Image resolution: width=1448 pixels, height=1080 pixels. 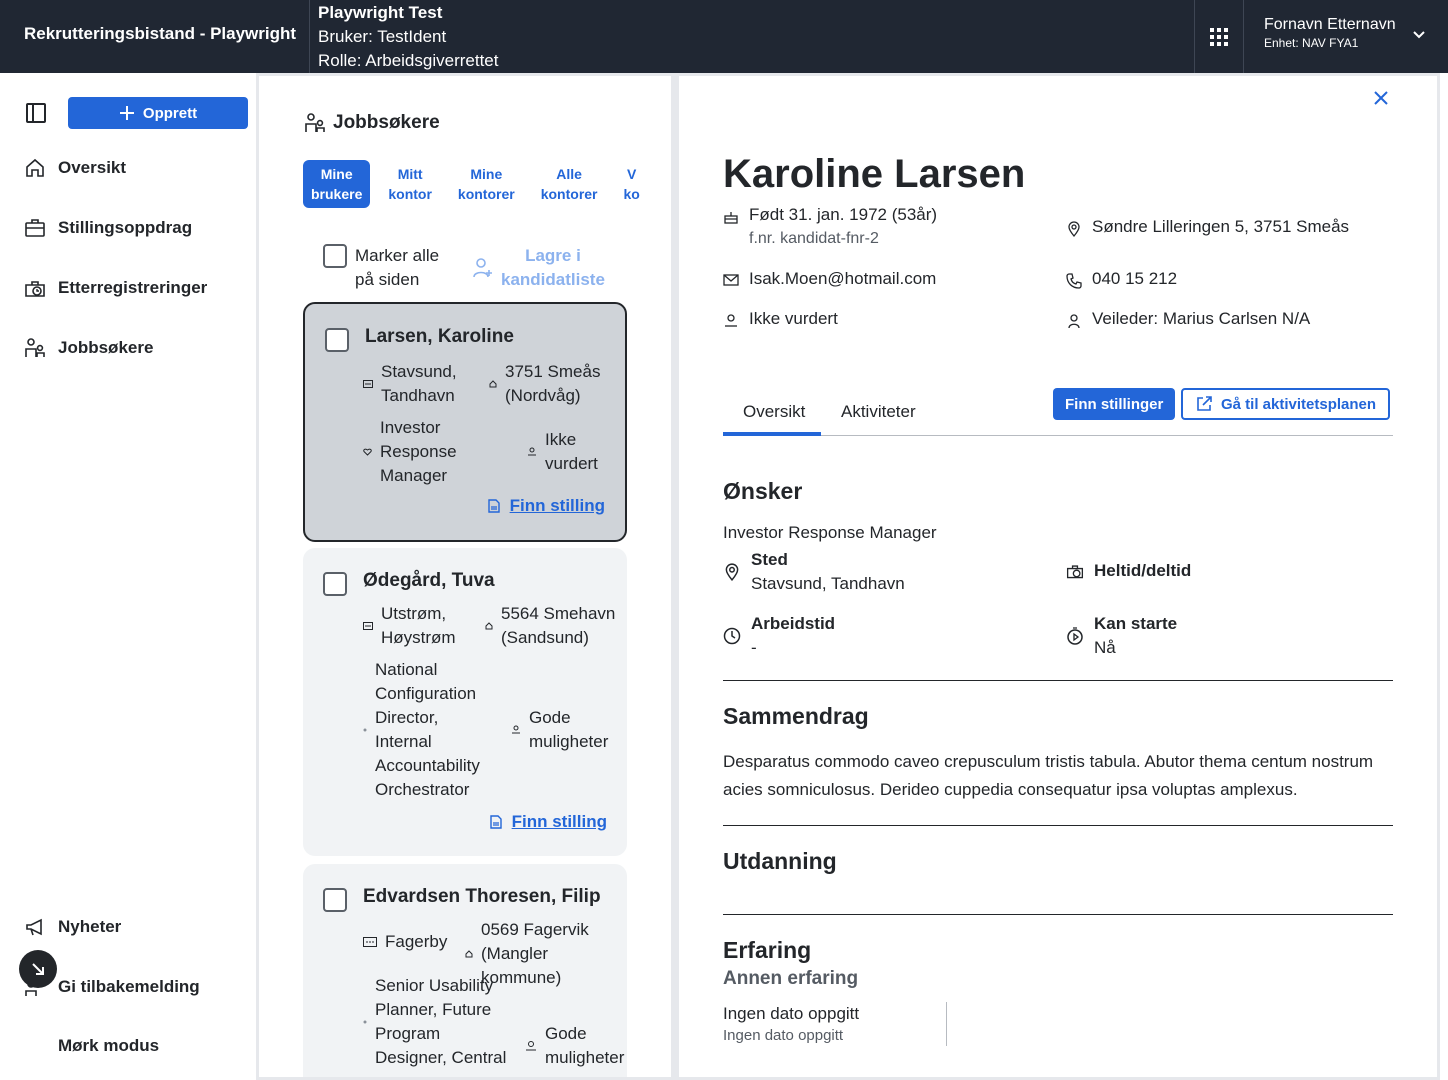 What do you see at coordinates (35, 228) in the screenshot?
I see `briefcase-icon` at bounding box center [35, 228].